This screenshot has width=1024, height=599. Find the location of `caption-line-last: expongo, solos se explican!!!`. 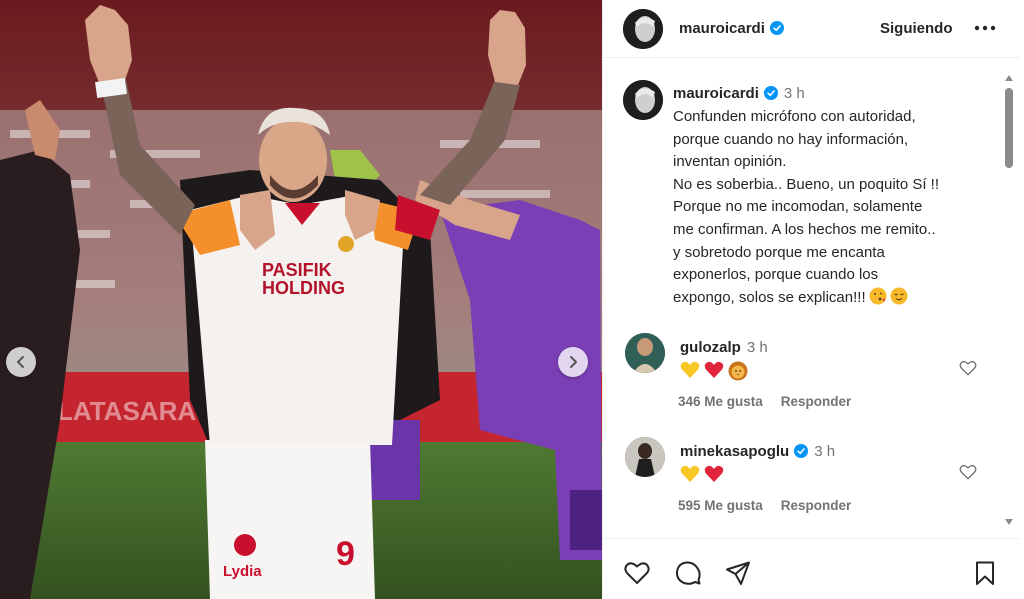

caption-line-last: expongo, solos se explican!!! is located at coordinates (834, 298).